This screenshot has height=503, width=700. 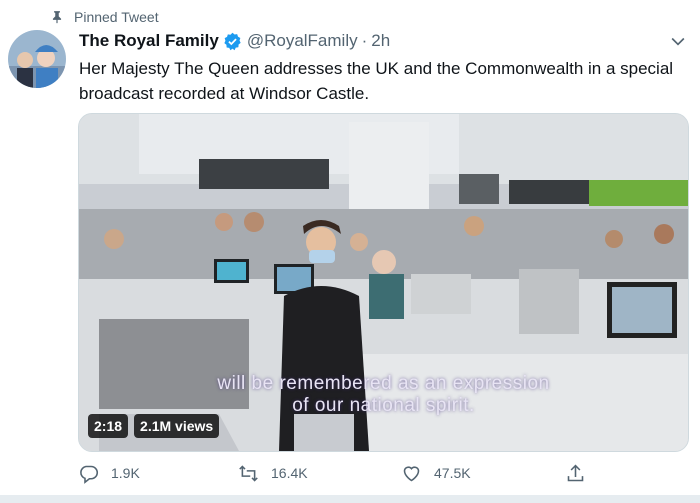 I want to click on pin-icon, so click(x=57, y=17).